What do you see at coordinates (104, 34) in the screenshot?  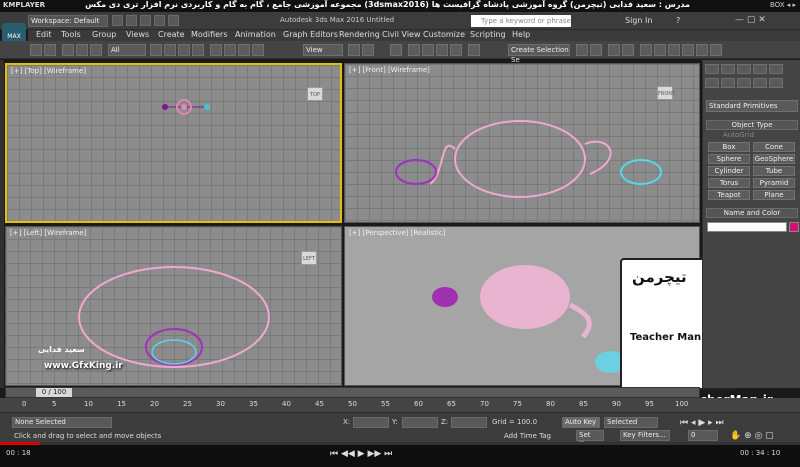 I see `menu-group: Group` at bounding box center [104, 34].